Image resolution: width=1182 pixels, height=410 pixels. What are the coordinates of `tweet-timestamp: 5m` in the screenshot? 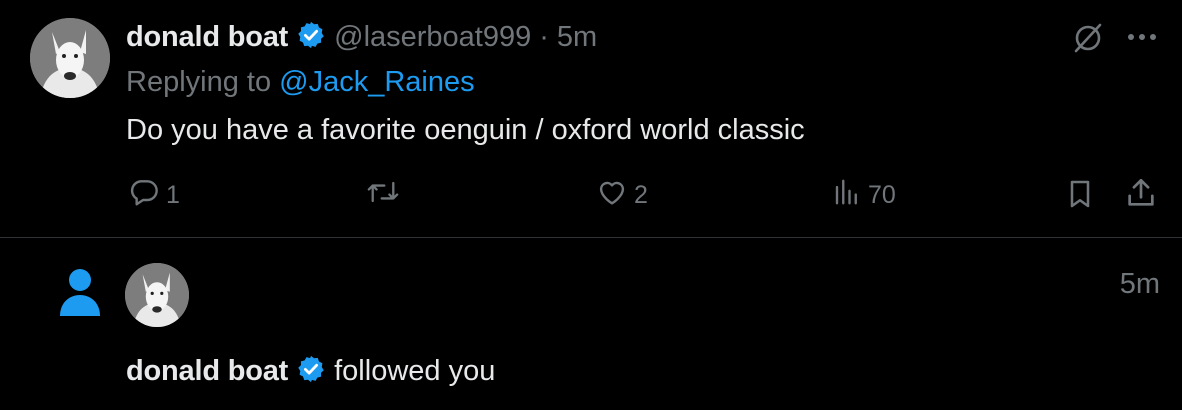 It's located at (577, 37).